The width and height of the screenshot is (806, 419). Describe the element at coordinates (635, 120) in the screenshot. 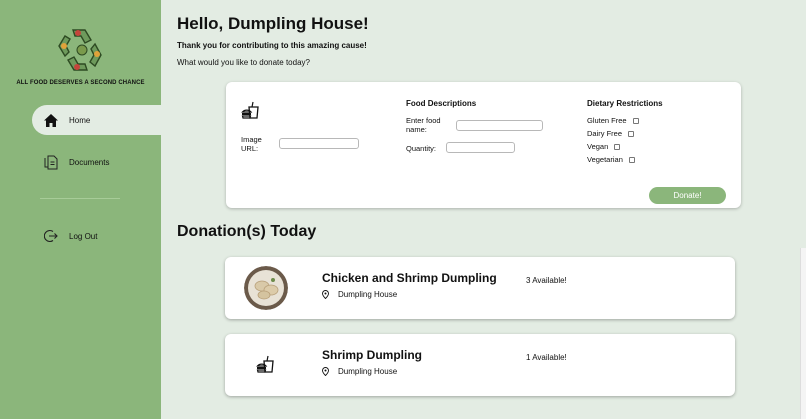

I see `gluten-free-checkbox` at that location.